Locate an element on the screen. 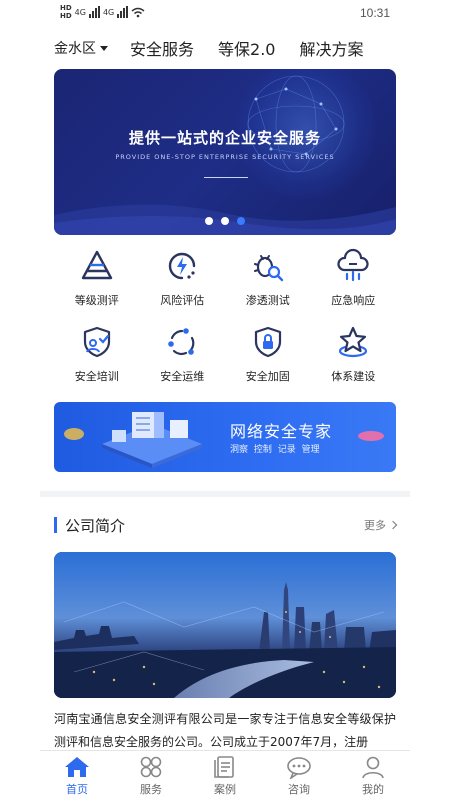 The width and height of the screenshot is (450, 800). section-accent-bar is located at coordinates (55, 525).